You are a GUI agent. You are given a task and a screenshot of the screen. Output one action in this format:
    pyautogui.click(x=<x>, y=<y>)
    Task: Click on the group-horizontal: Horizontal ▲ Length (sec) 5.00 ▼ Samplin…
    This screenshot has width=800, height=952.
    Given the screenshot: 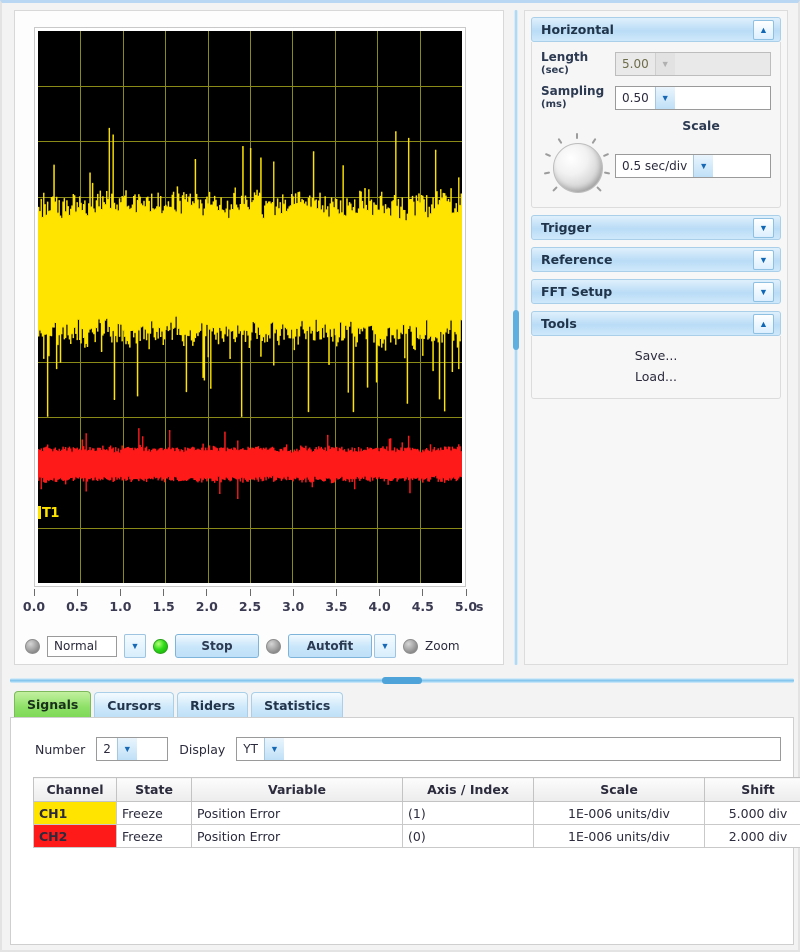 What is the action you would take?
    pyautogui.click(x=656, y=112)
    